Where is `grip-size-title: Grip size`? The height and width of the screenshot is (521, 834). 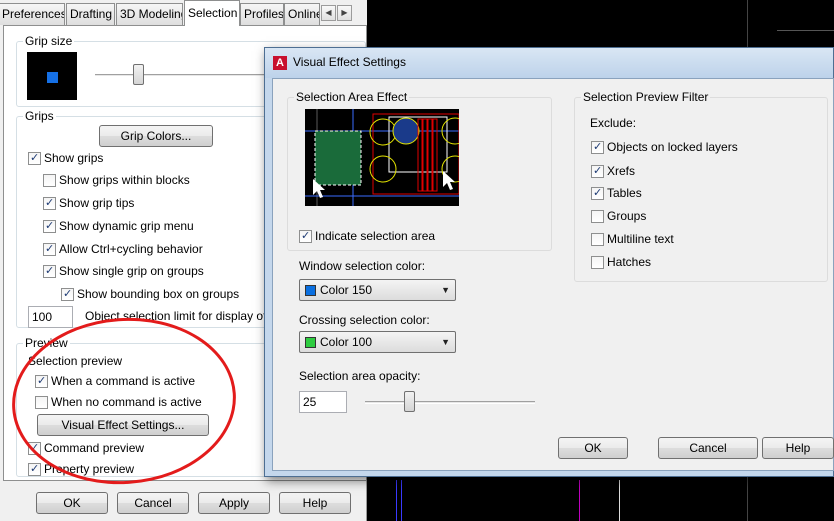
grip-size-title: Grip size is located at coordinates (49, 41).